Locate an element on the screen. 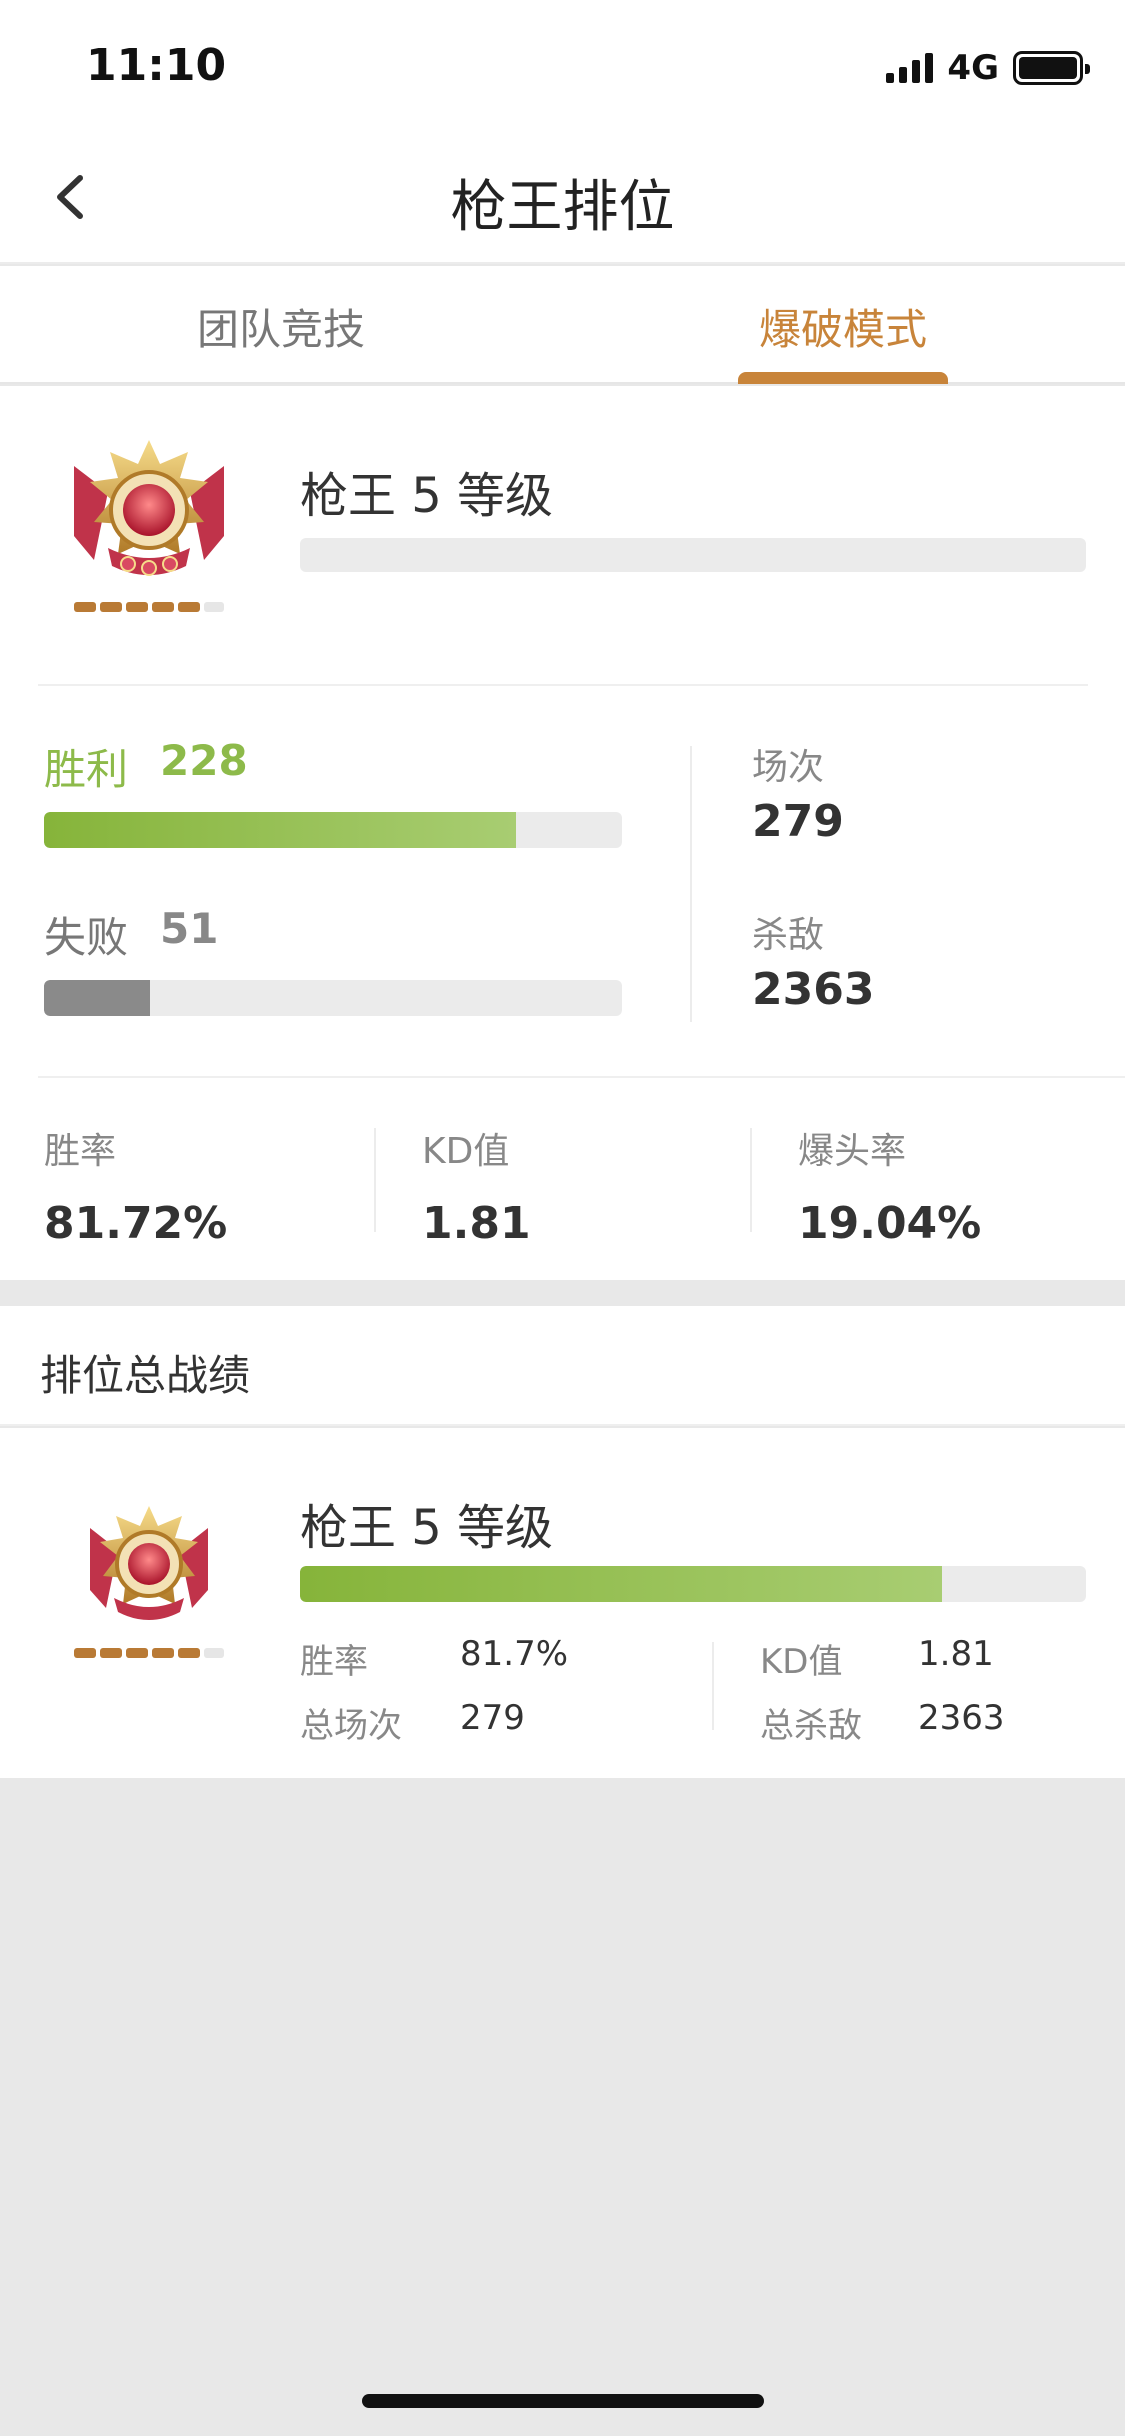 This screenshot has width=1125, height=2436. overall-win-rate-label: 胜率 is located at coordinates (334, 1662).